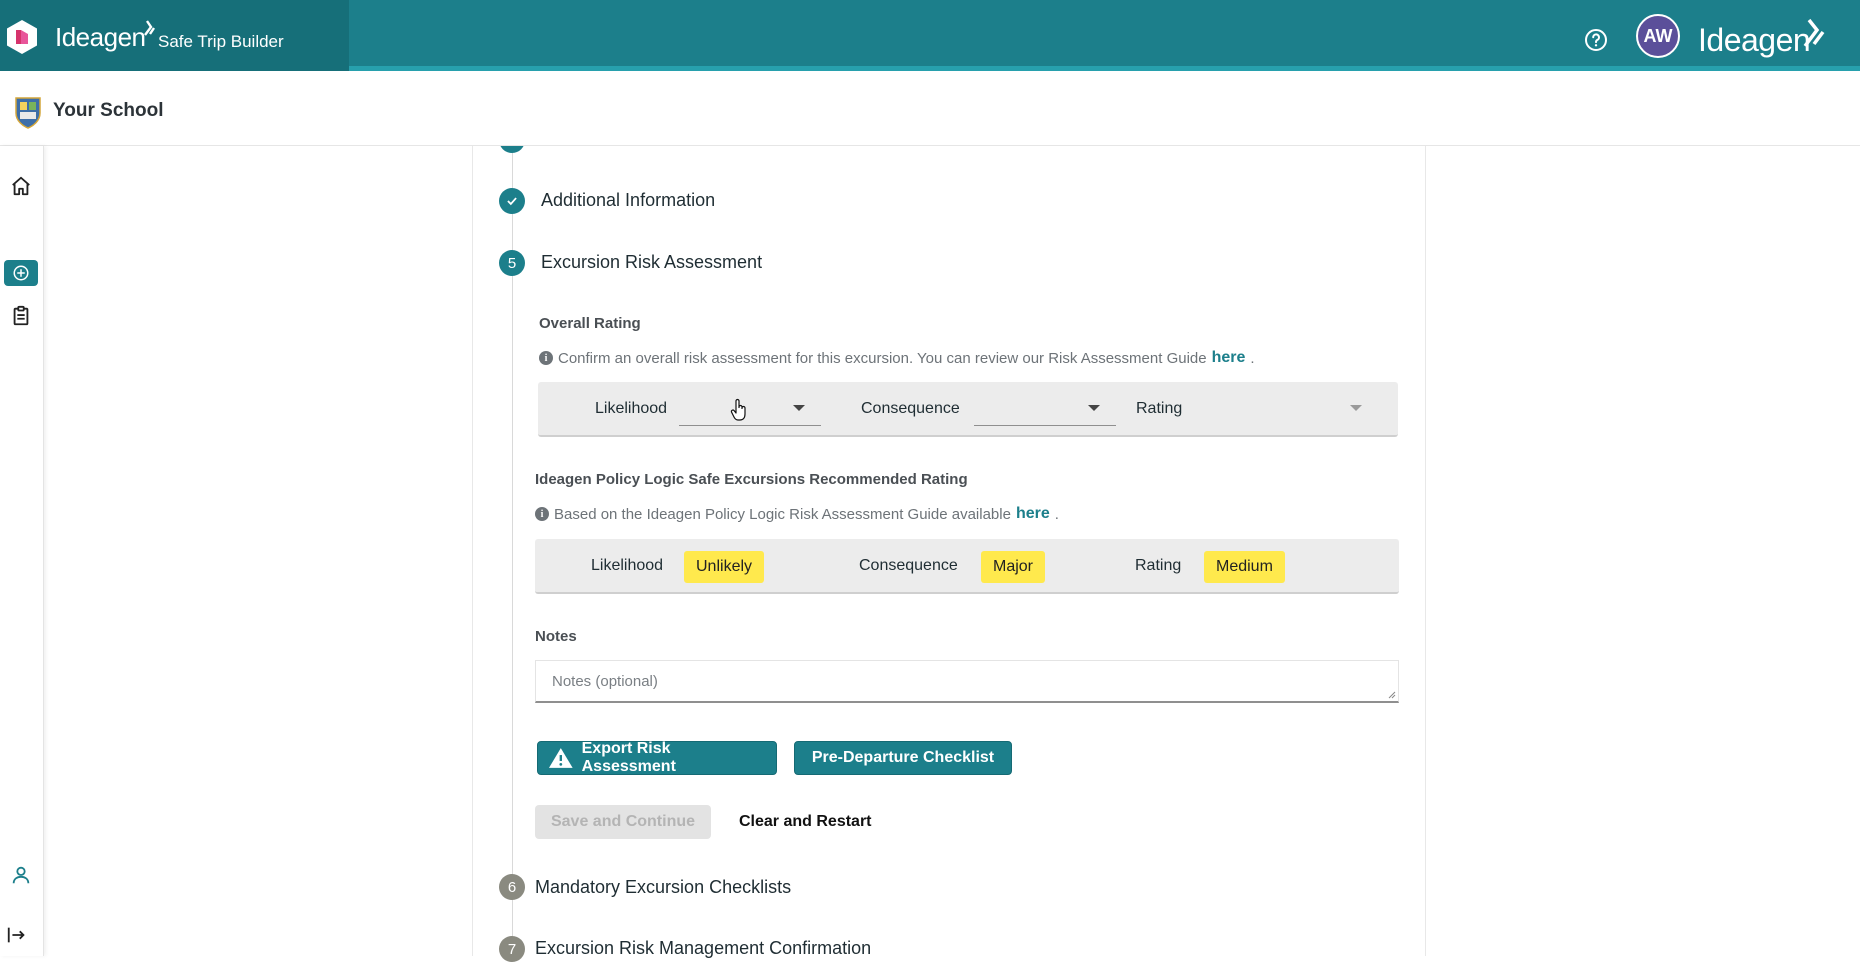 Image resolution: width=1860 pixels, height=962 pixels. Describe the element at coordinates (1159, 408) in the screenshot. I see `rating-label: Rating` at that location.